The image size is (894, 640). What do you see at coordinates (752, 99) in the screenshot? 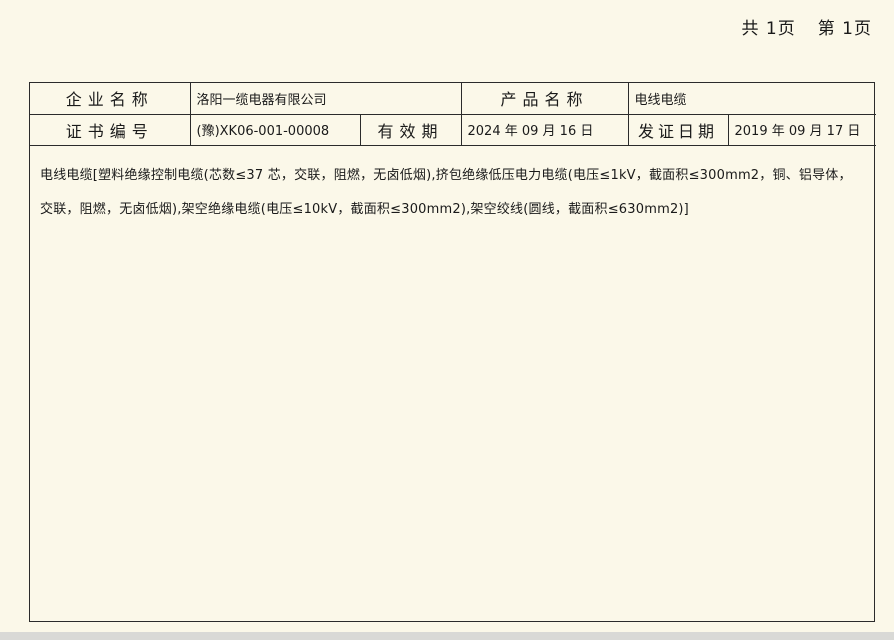
I see `product-name-value: 电线电缆` at bounding box center [752, 99].